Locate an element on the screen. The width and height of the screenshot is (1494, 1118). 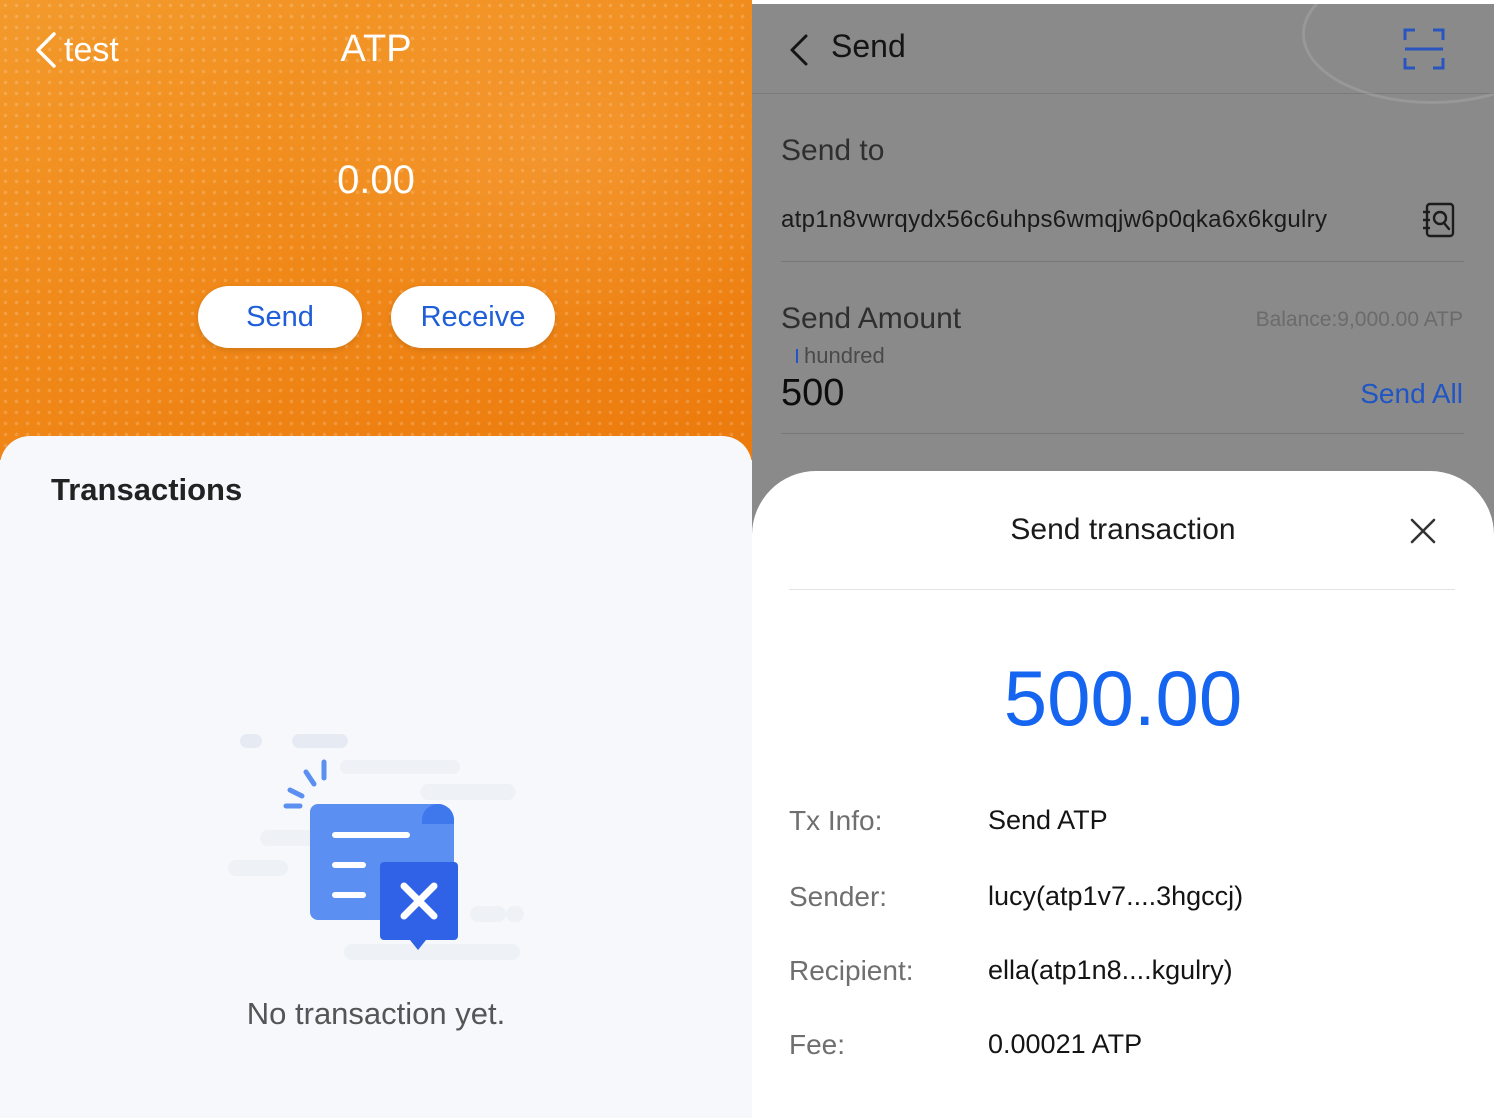
swirl-decoration is located at coordinates (1398, 52).